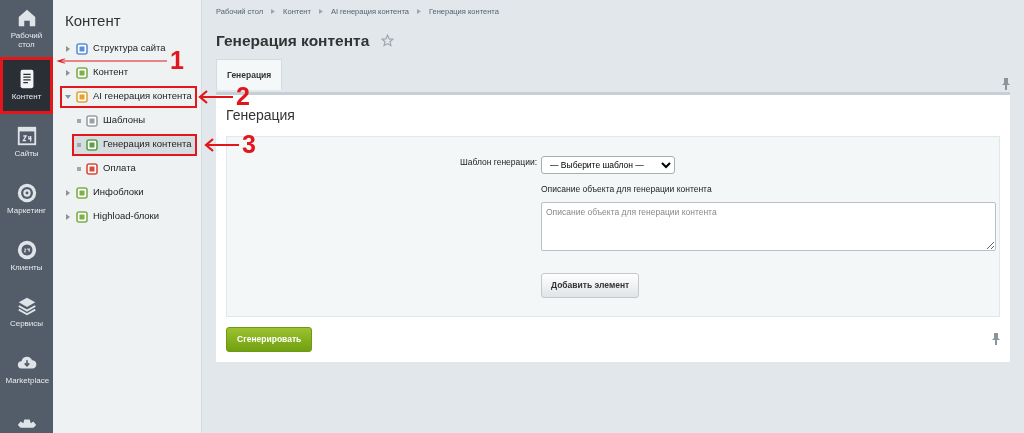  I want to click on menu-item: Инфоблоки, so click(104, 192).